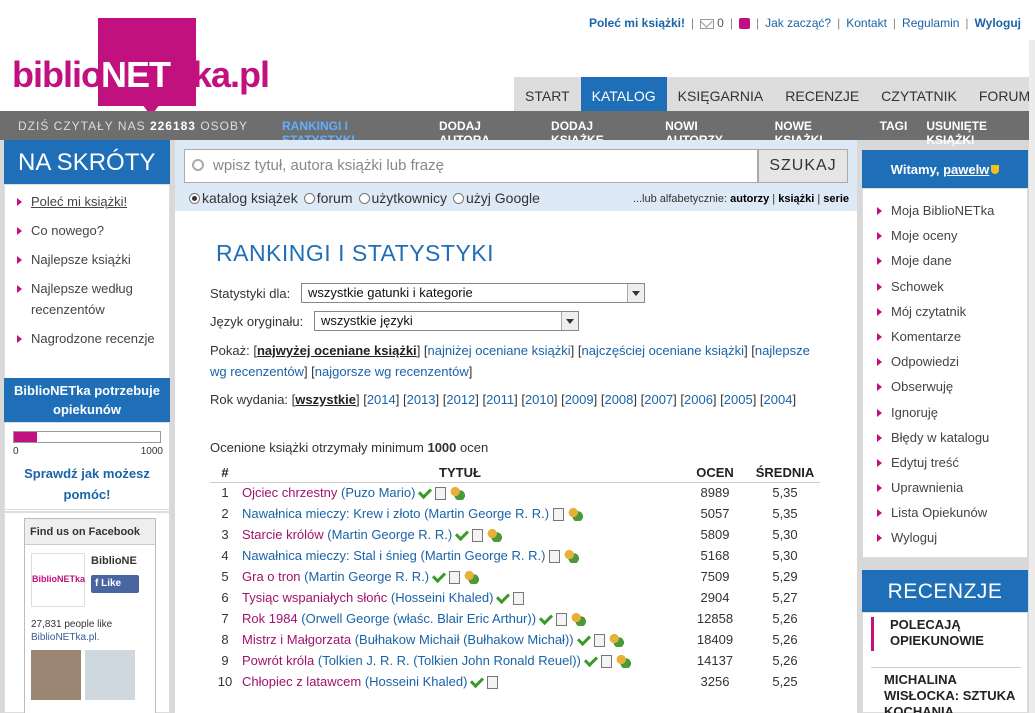  Describe the element at coordinates (945, 290) in the screenshot. I see `user-menu-item: Schowek` at that location.